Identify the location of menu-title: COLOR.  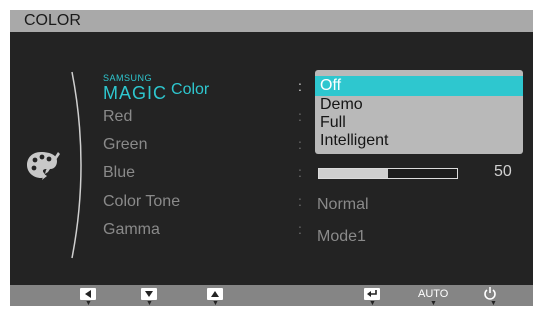
(52, 20).